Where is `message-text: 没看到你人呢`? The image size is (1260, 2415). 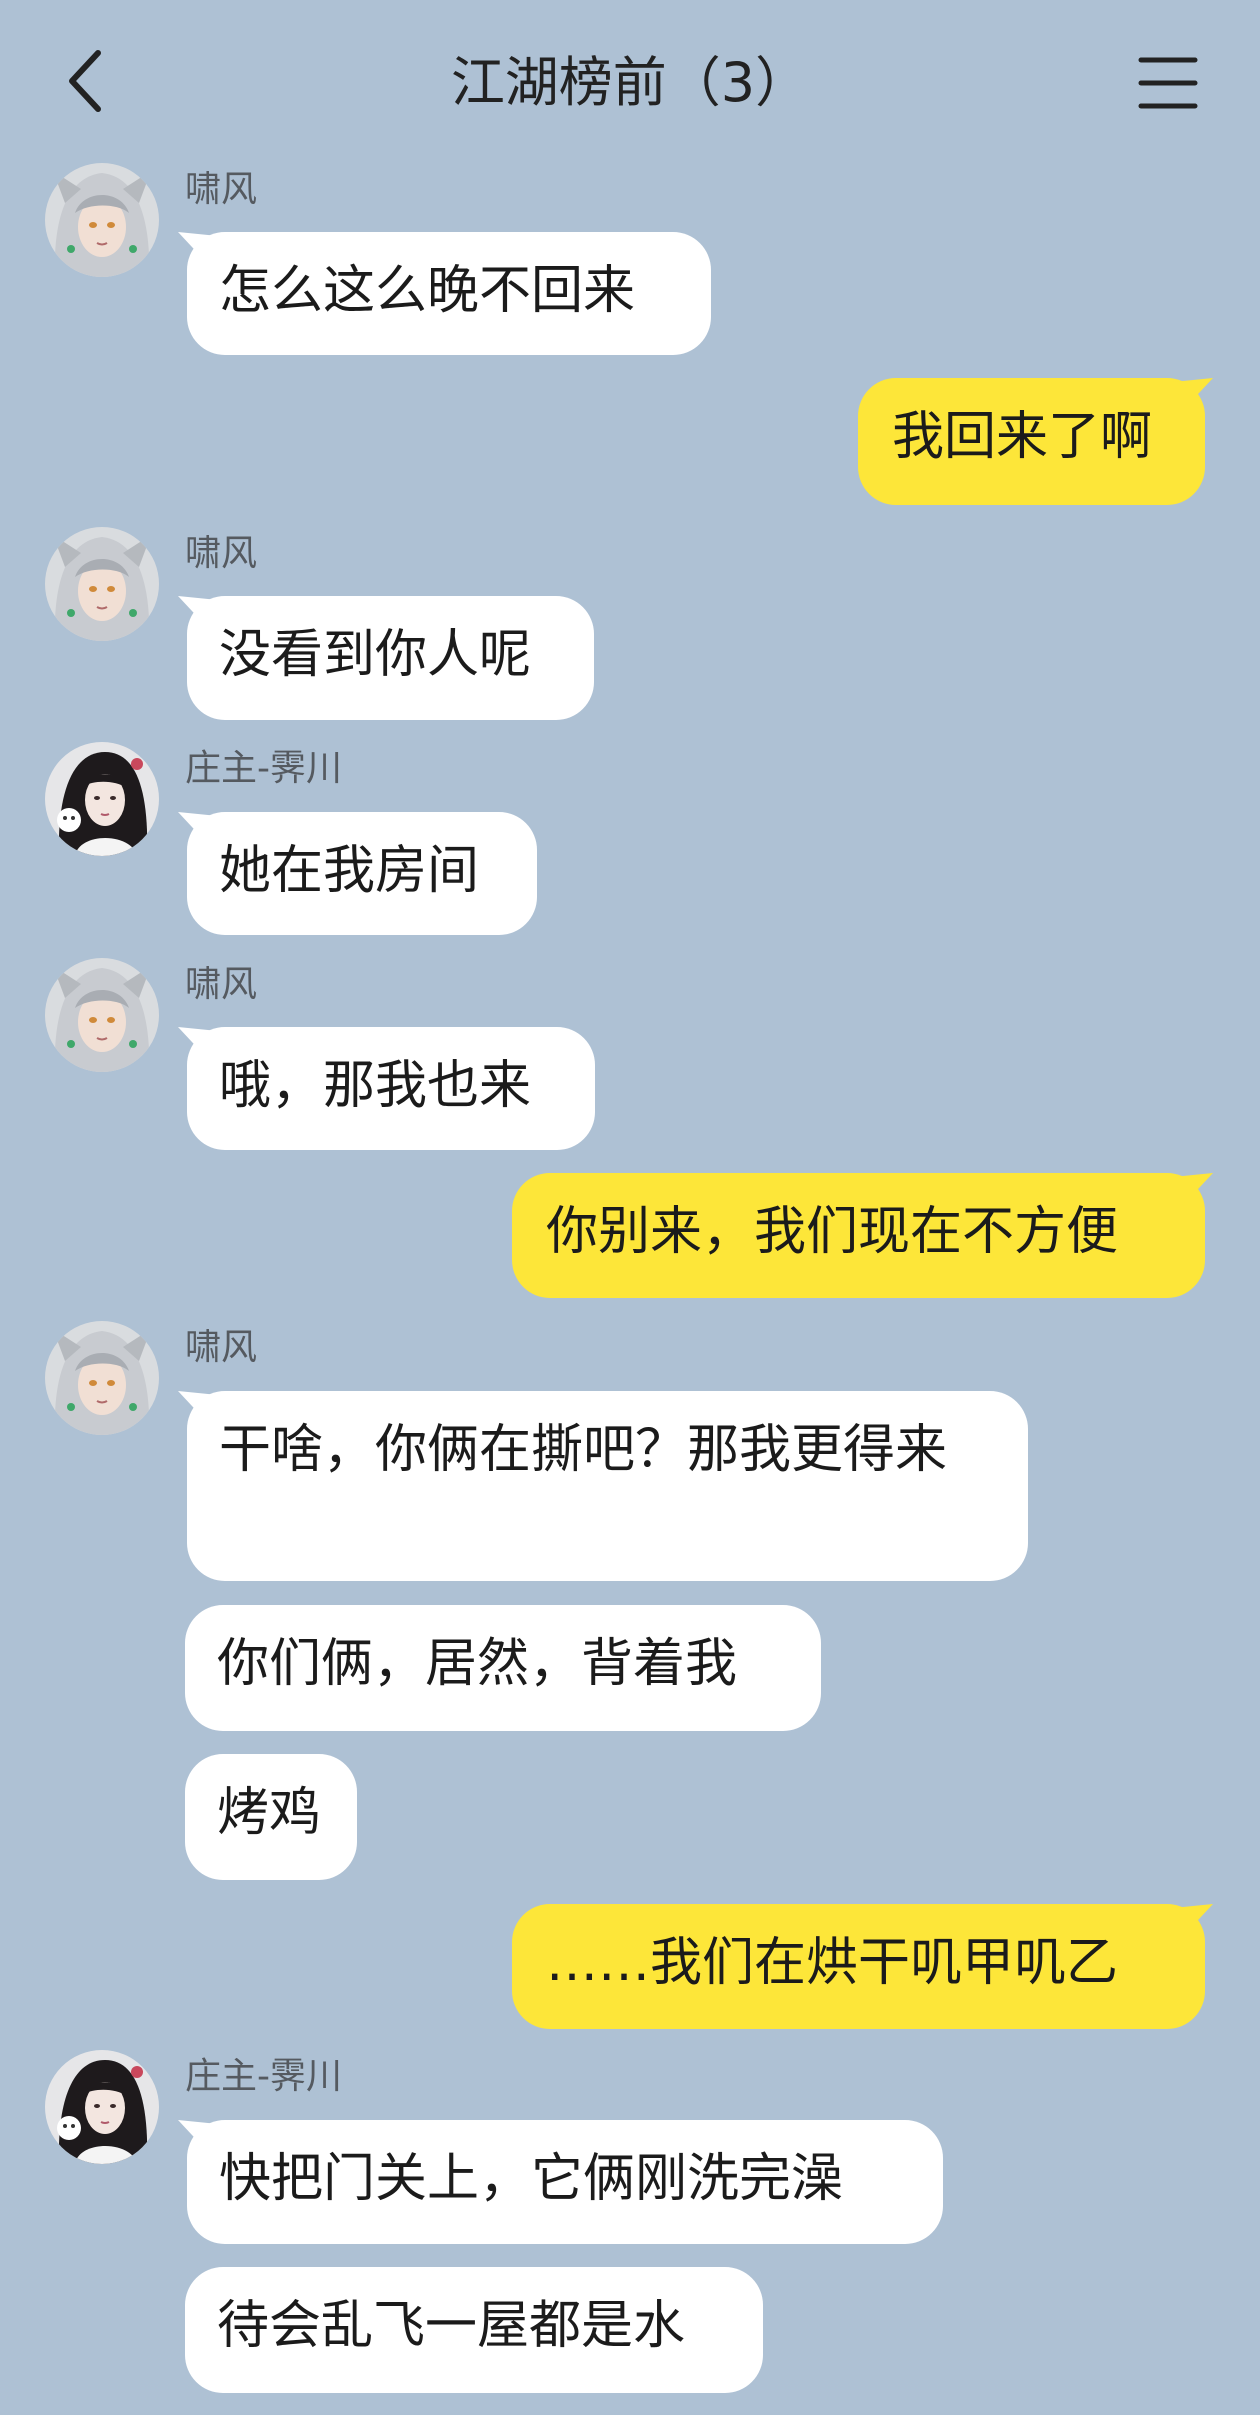
message-text: 没看到你人呢 is located at coordinates (375, 655).